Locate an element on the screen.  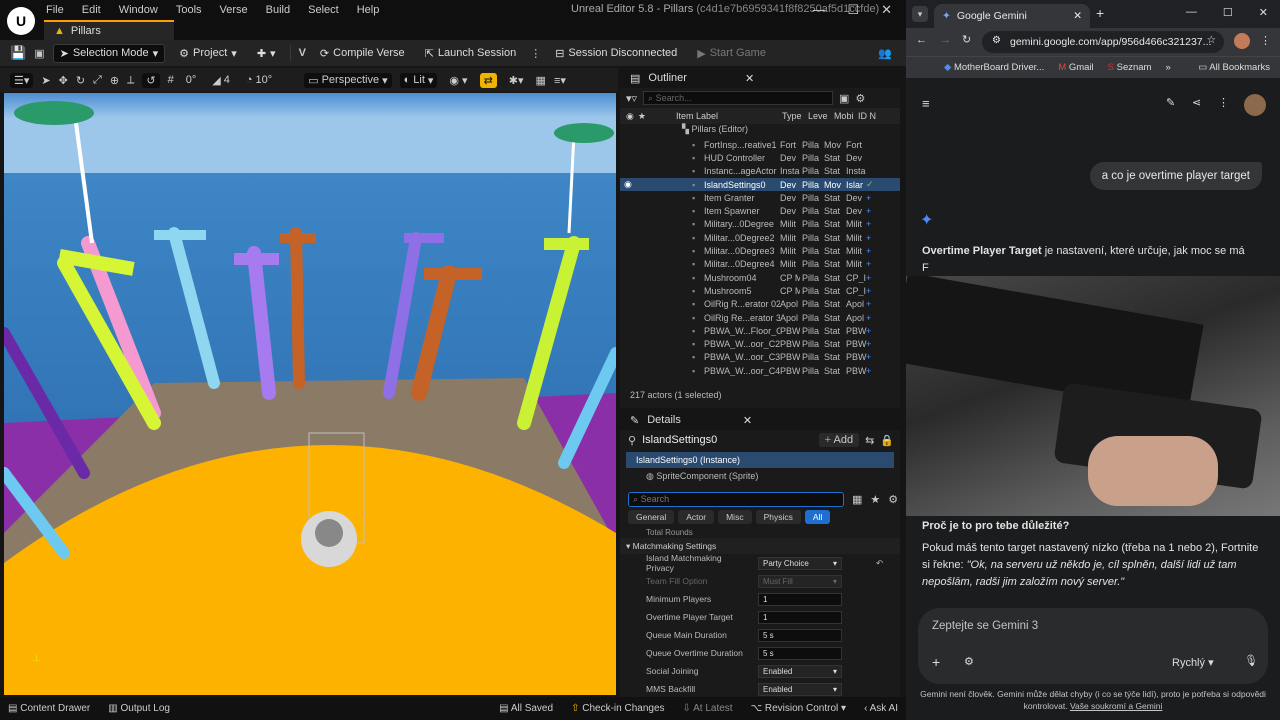
compile-verse-button: ⟳ Compile Verse is located at coordinates (362, 53).